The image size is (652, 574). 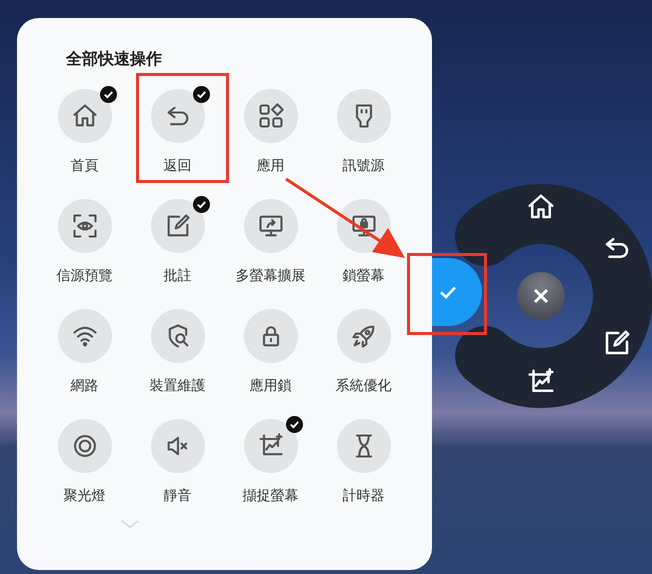 What do you see at coordinates (364, 132) in the screenshot?
I see `quick-action-tile: 訊號源` at bounding box center [364, 132].